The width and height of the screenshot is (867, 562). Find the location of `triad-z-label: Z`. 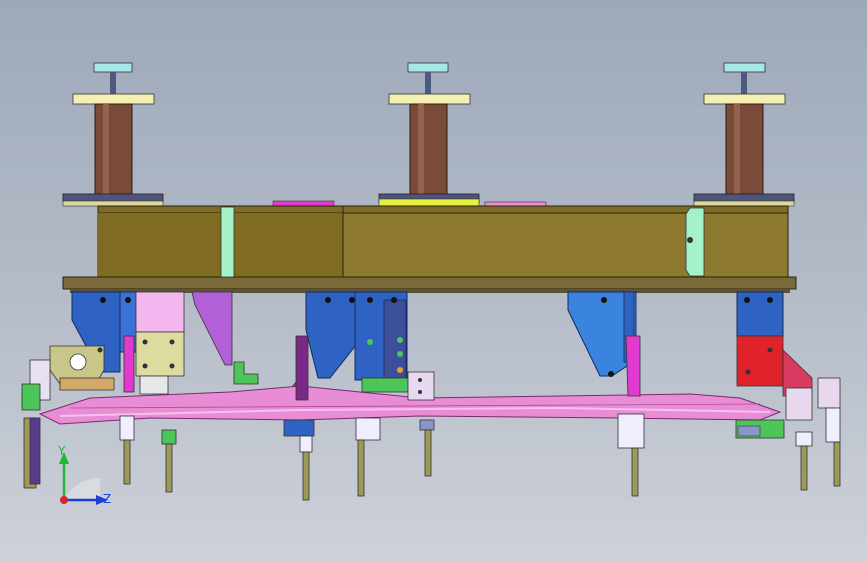

triad-z-label: Z is located at coordinates (107, 499).